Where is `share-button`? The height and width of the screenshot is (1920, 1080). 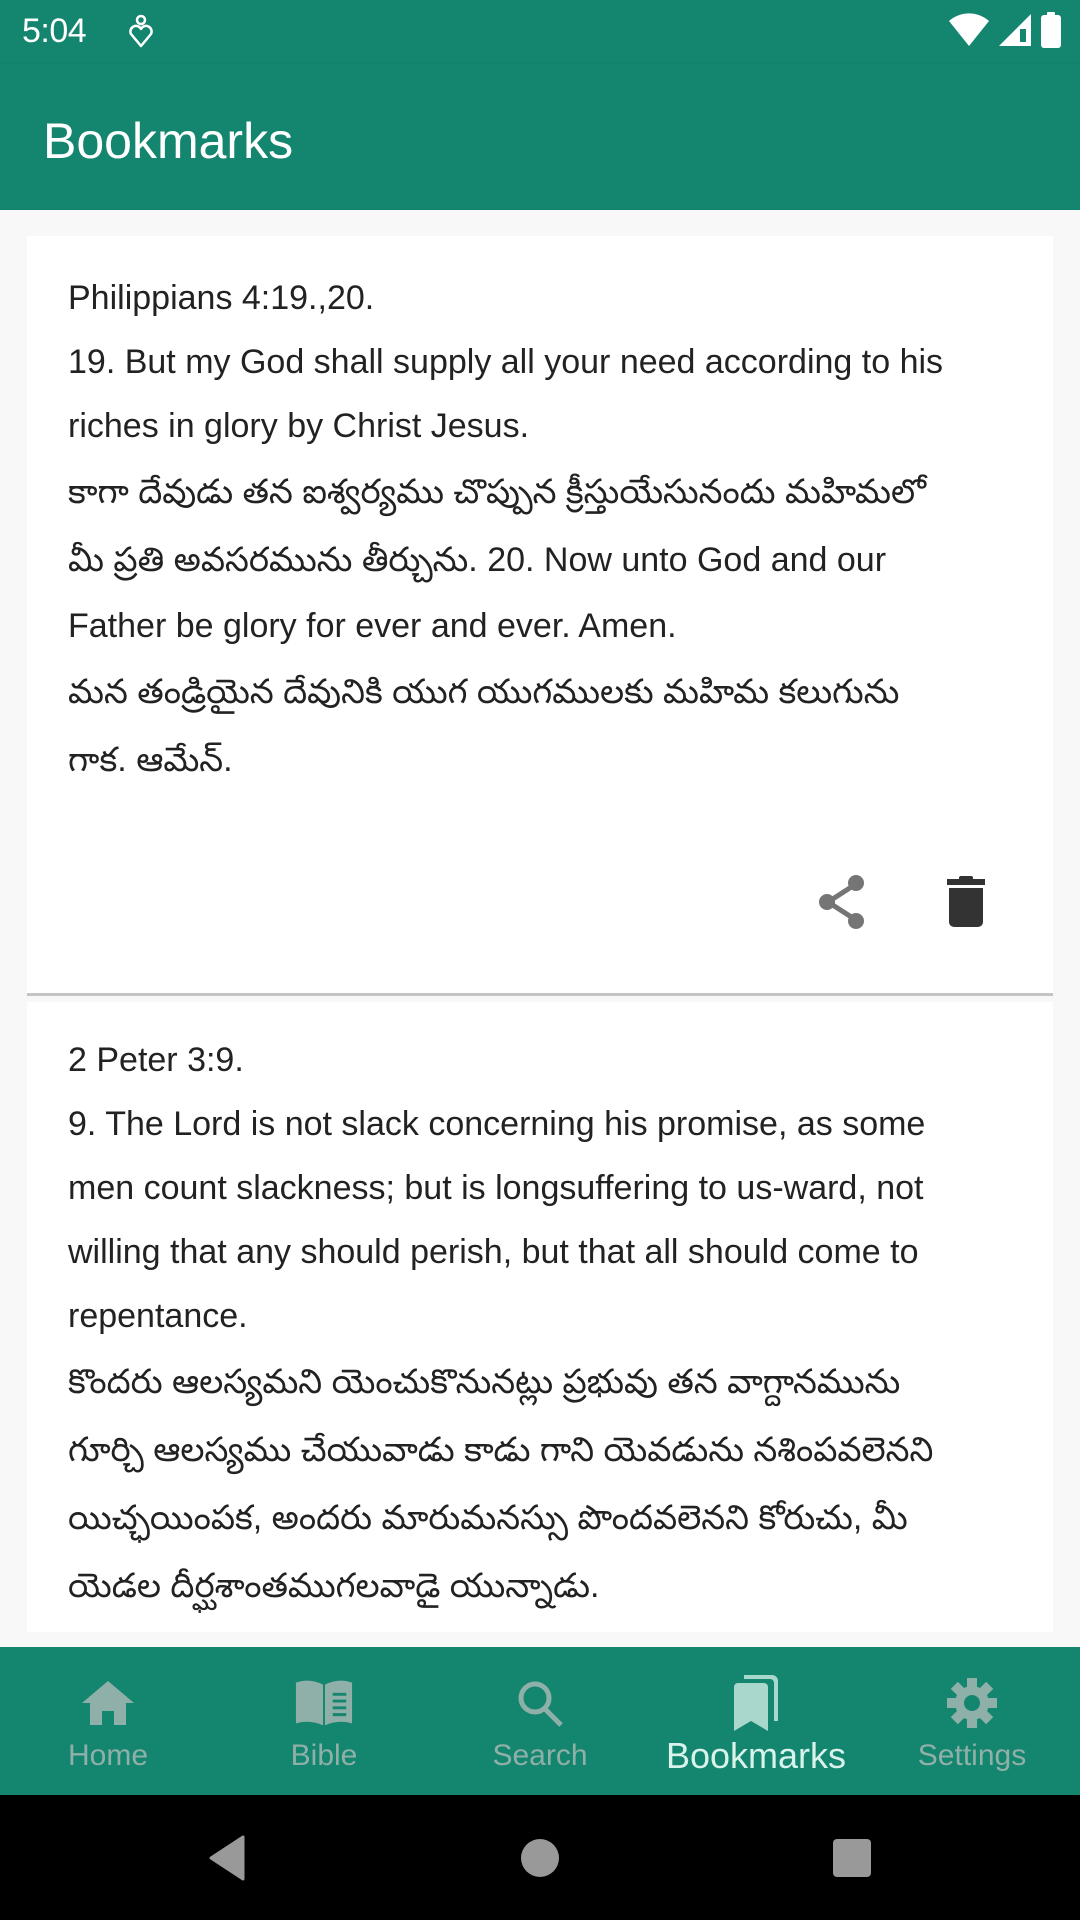
share-button is located at coordinates (842, 904).